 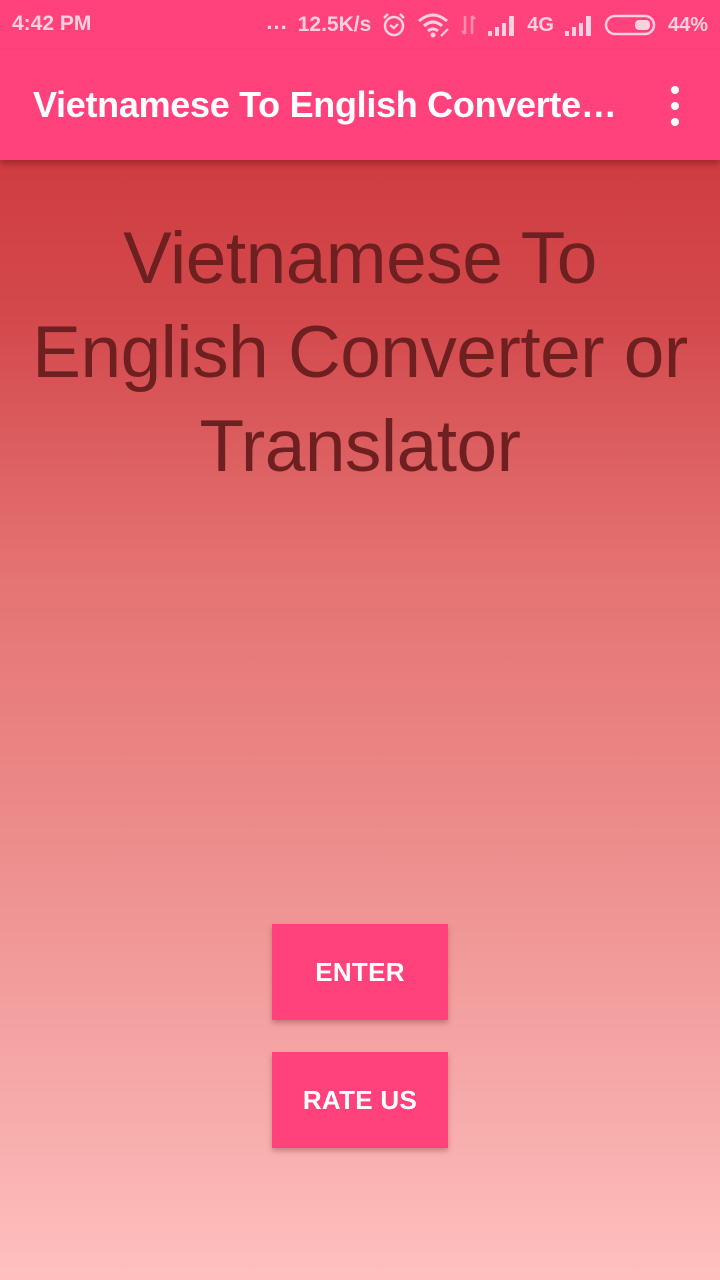 What do you see at coordinates (502, 25) in the screenshot?
I see `signal-icon` at bounding box center [502, 25].